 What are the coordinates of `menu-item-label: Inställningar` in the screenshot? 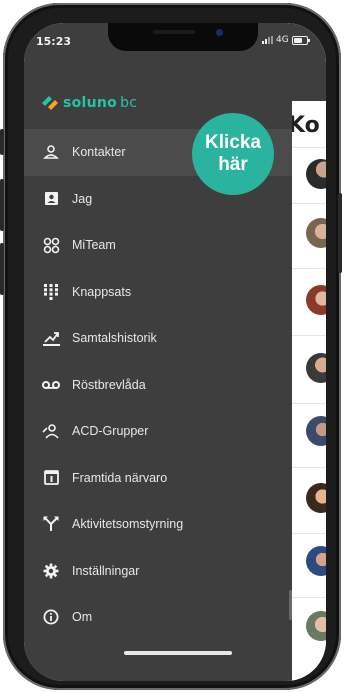 It's located at (106, 570).